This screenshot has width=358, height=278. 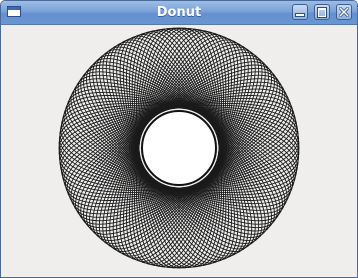 I want to click on maximize-button, so click(x=322, y=12).